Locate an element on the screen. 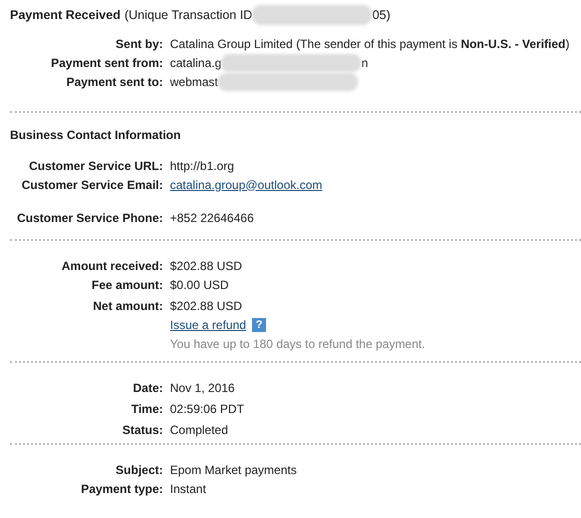 Image resolution: width=581 pixels, height=518 pixels. field-label: Amount received: is located at coordinates (111, 265).